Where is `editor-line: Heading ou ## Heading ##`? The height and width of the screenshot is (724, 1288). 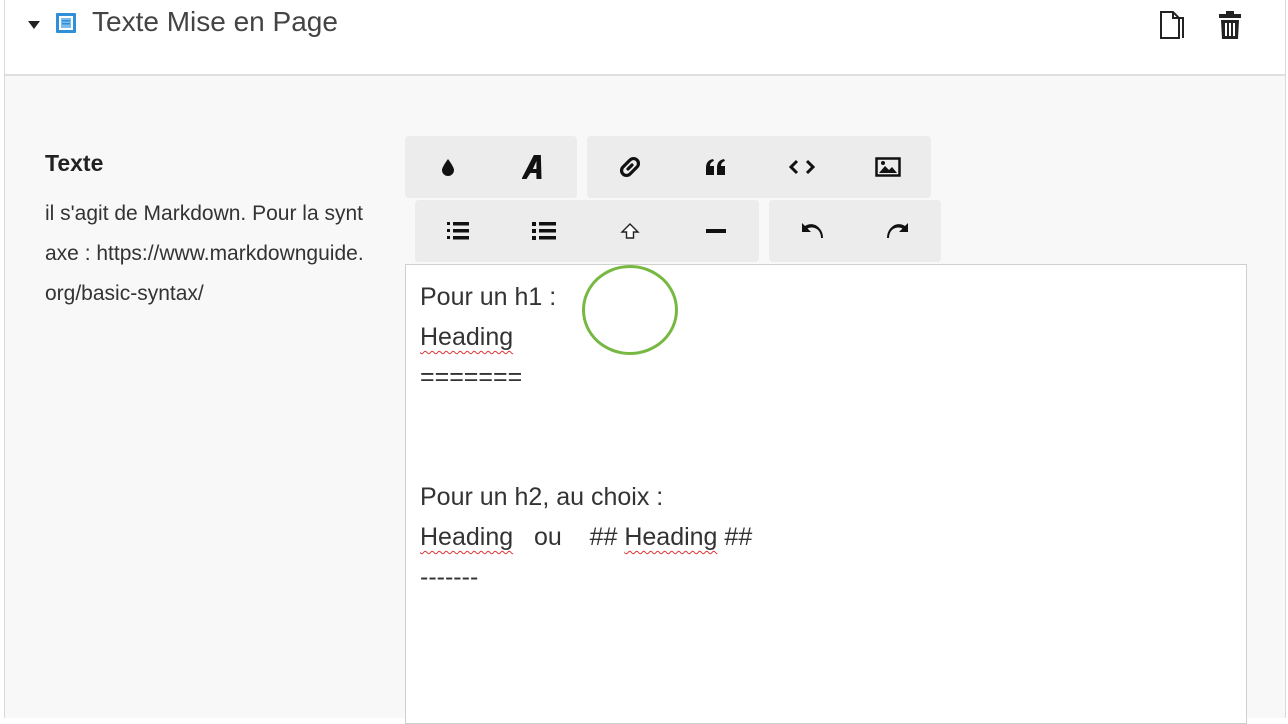
editor-line: Heading ou ## Heading ## is located at coordinates (826, 537).